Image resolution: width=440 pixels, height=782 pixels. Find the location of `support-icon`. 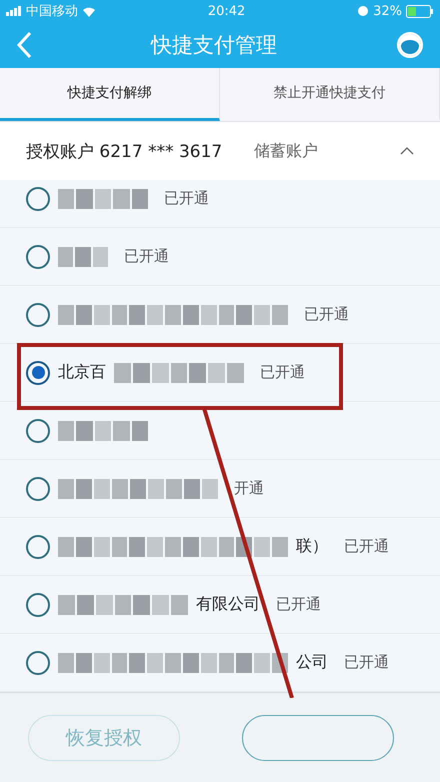

support-icon is located at coordinates (410, 45).